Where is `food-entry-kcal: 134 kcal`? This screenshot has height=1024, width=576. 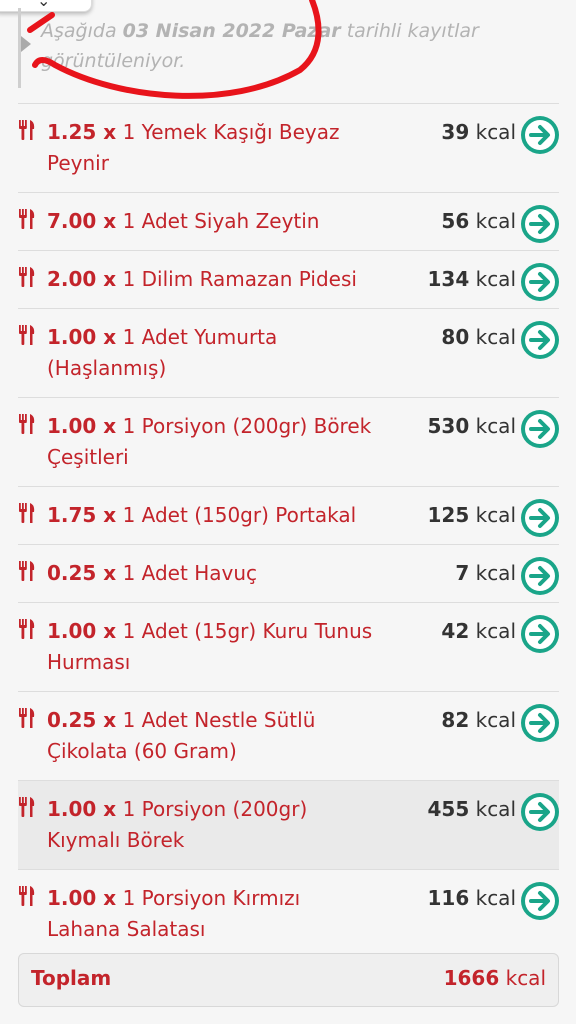
food-entry-kcal: 134 kcal is located at coordinates (472, 279).